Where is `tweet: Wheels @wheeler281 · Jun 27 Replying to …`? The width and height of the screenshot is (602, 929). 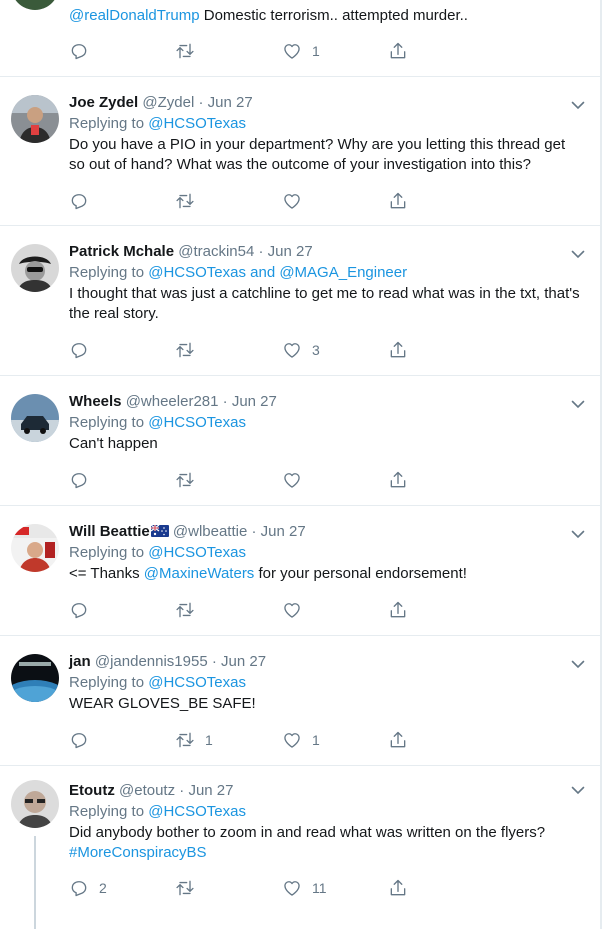 tweet: Wheels @wheeler281 · Jun 27 Replying to … is located at coordinates (300, 441).